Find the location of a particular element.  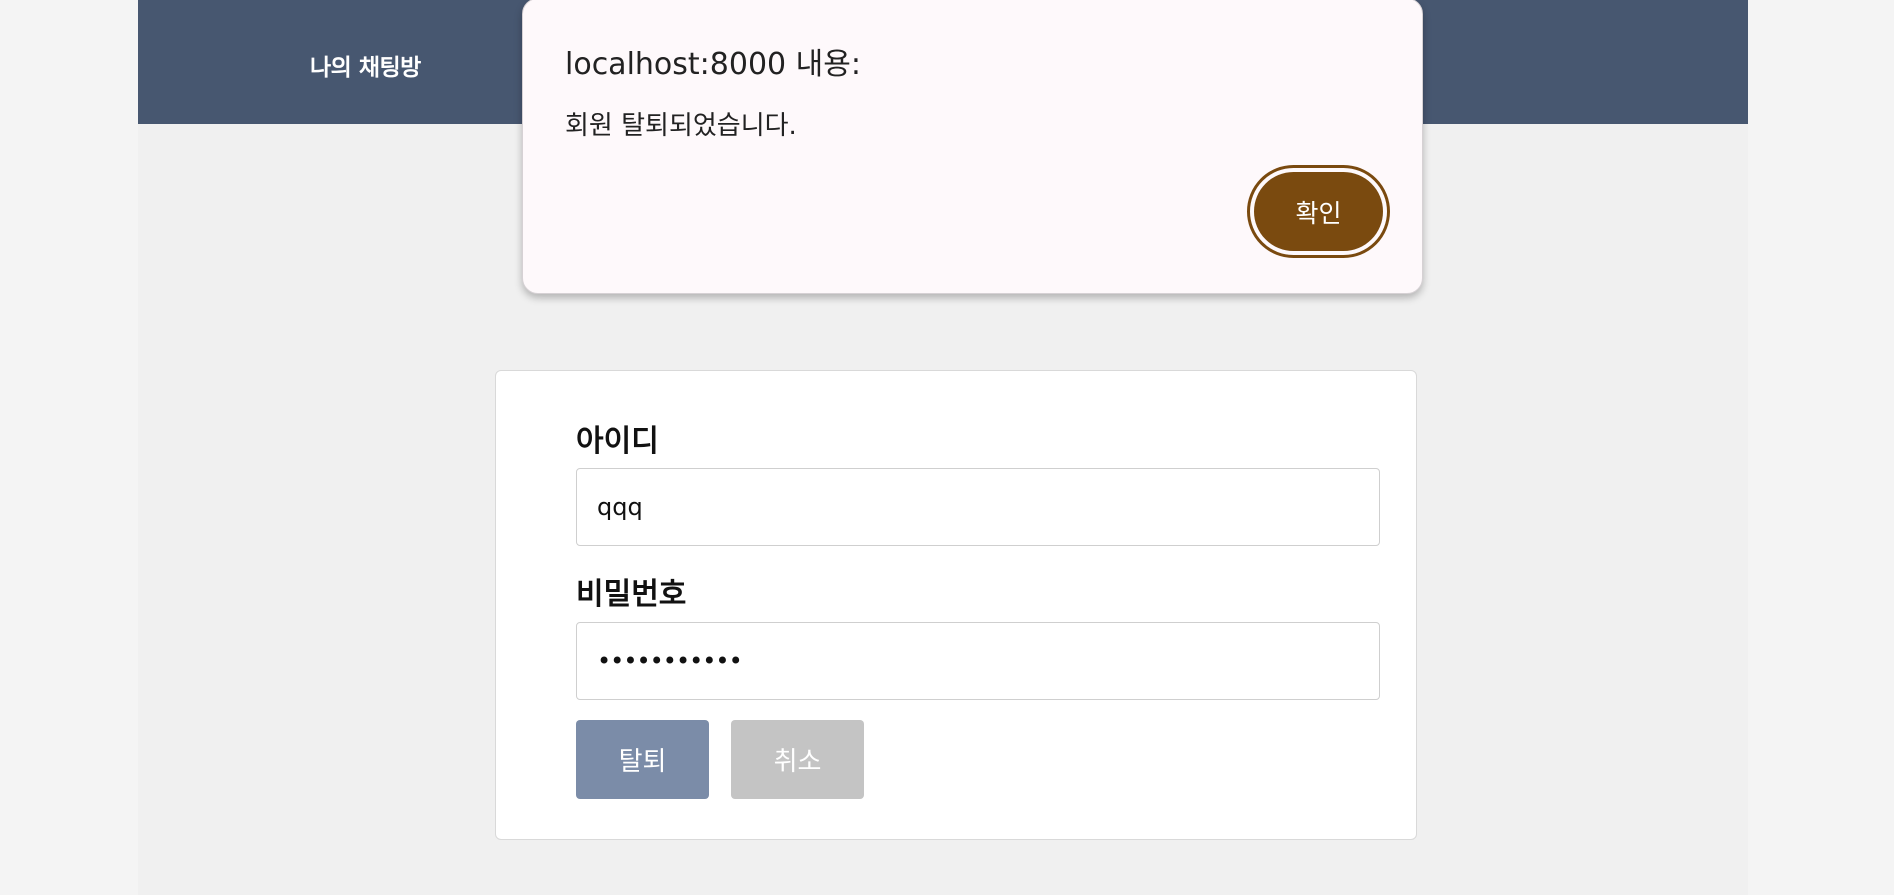

alert-dialog-message: 회원 탈퇴되었습니다. is located at coordinates (681, 126).